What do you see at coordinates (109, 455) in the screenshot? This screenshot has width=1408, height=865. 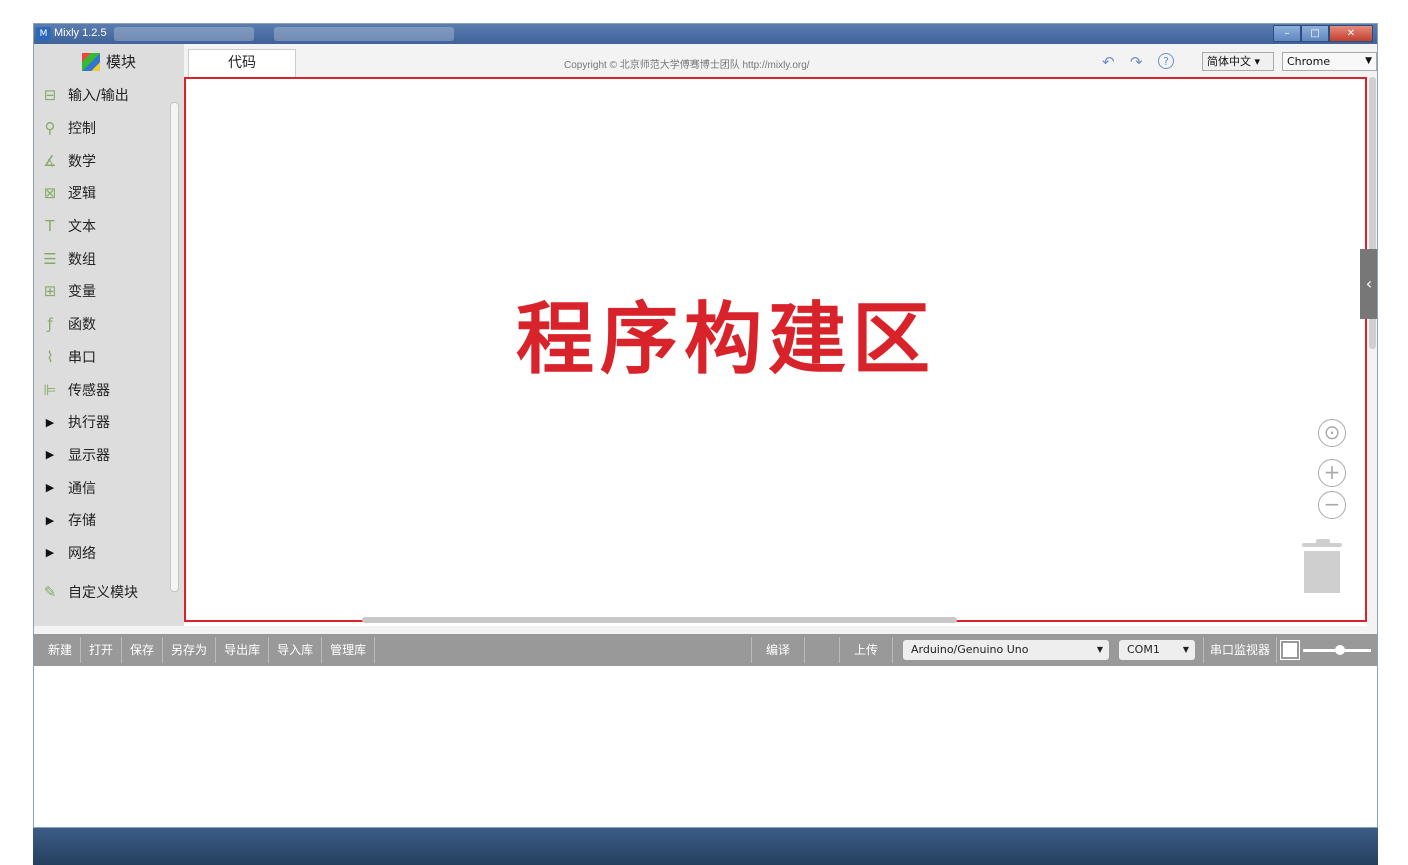 I see `sidebar-item-11: ▶ 显示器` at bounding box center [109, 455].